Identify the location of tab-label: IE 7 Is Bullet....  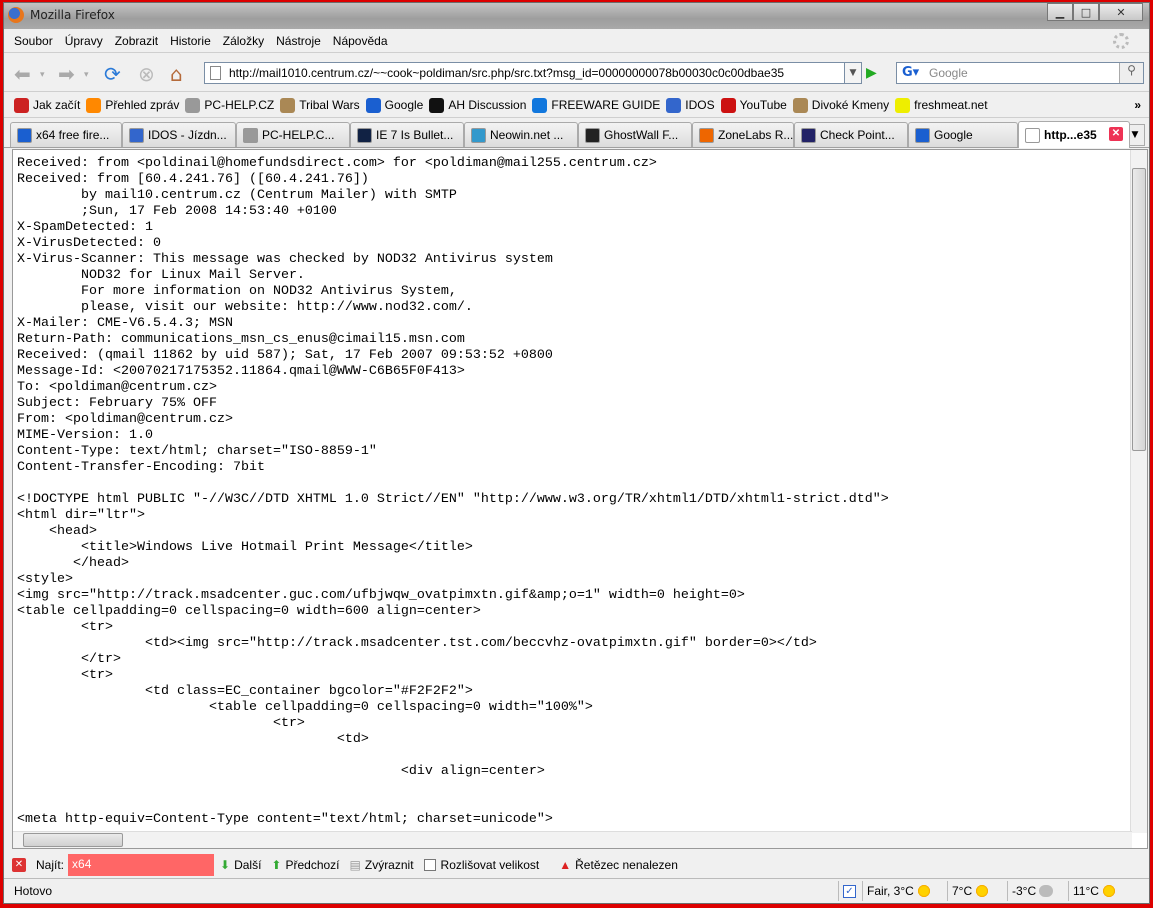
(415, 135).